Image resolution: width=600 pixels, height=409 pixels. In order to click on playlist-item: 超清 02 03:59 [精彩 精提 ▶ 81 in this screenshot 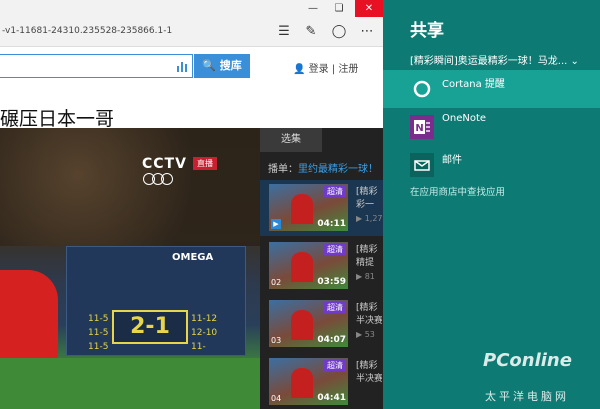, I will do `click(321, 266)`.